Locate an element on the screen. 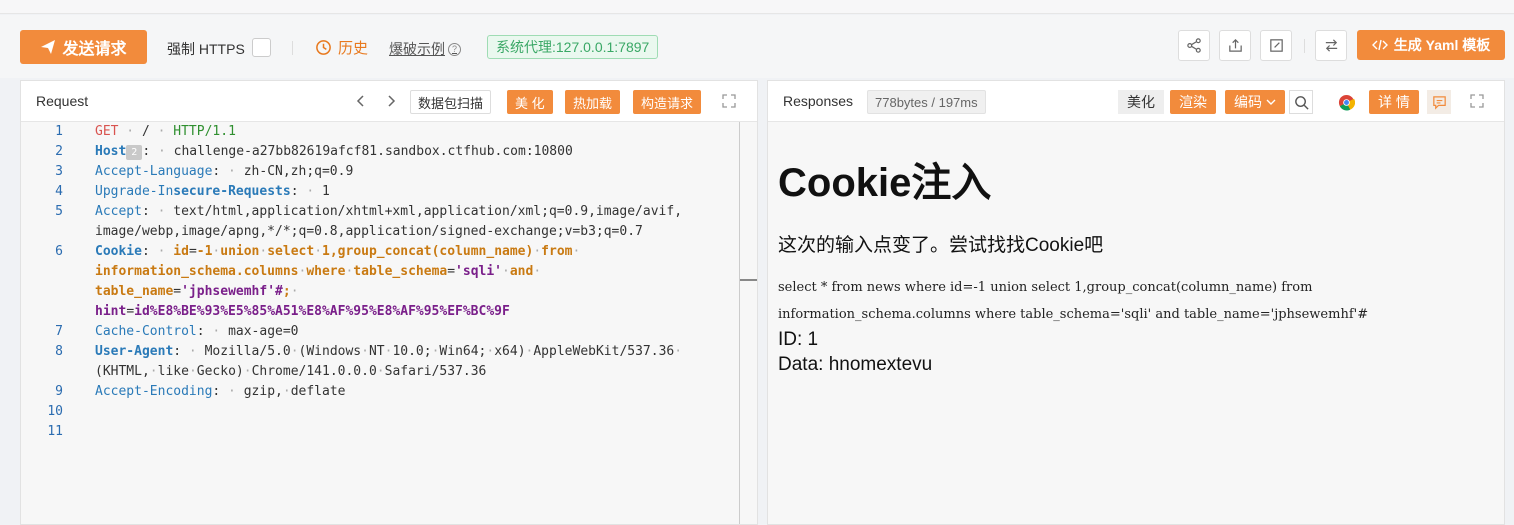 Image resolution: width=1514 pixels, height=525 pixels. comment-icon is located at coordinates (1439, 102).